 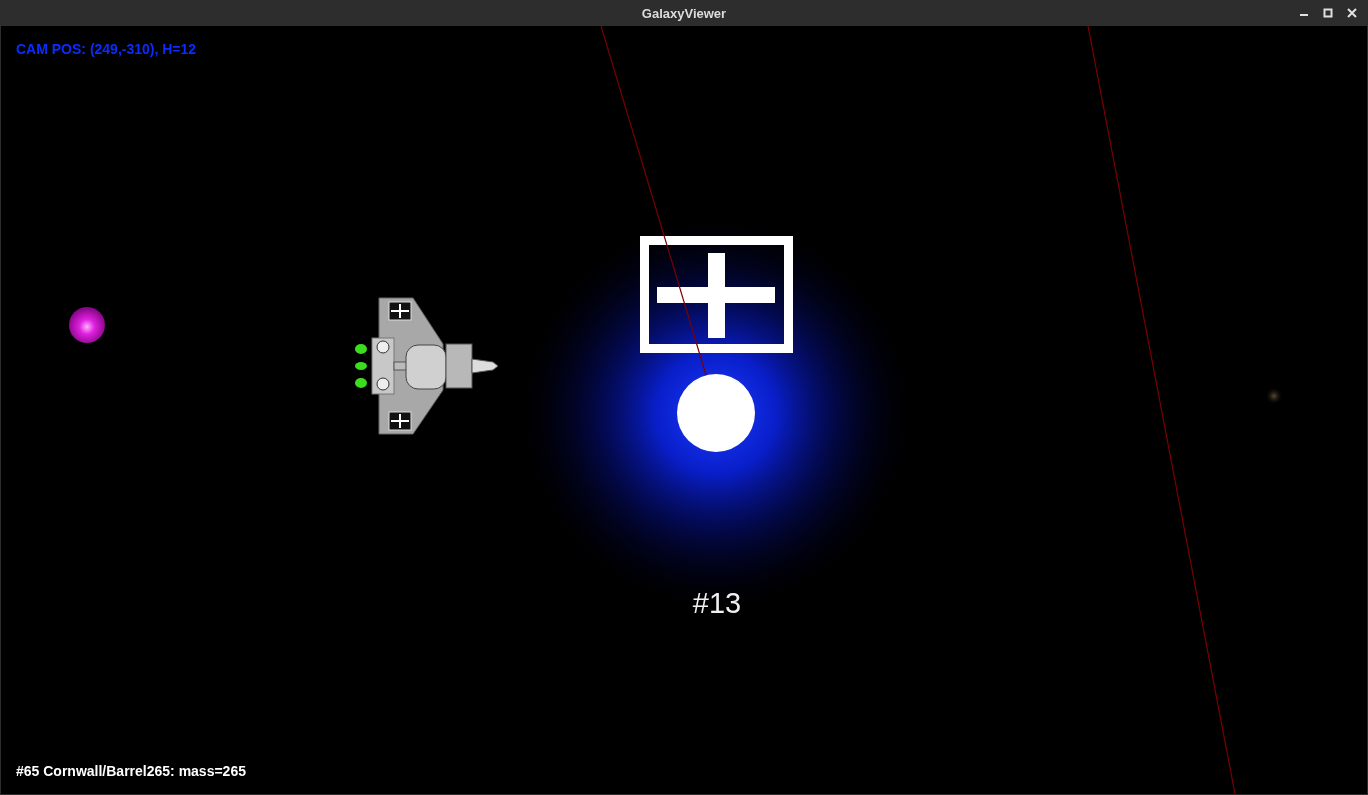 I want to click on planet, so click(x=87, y=325).